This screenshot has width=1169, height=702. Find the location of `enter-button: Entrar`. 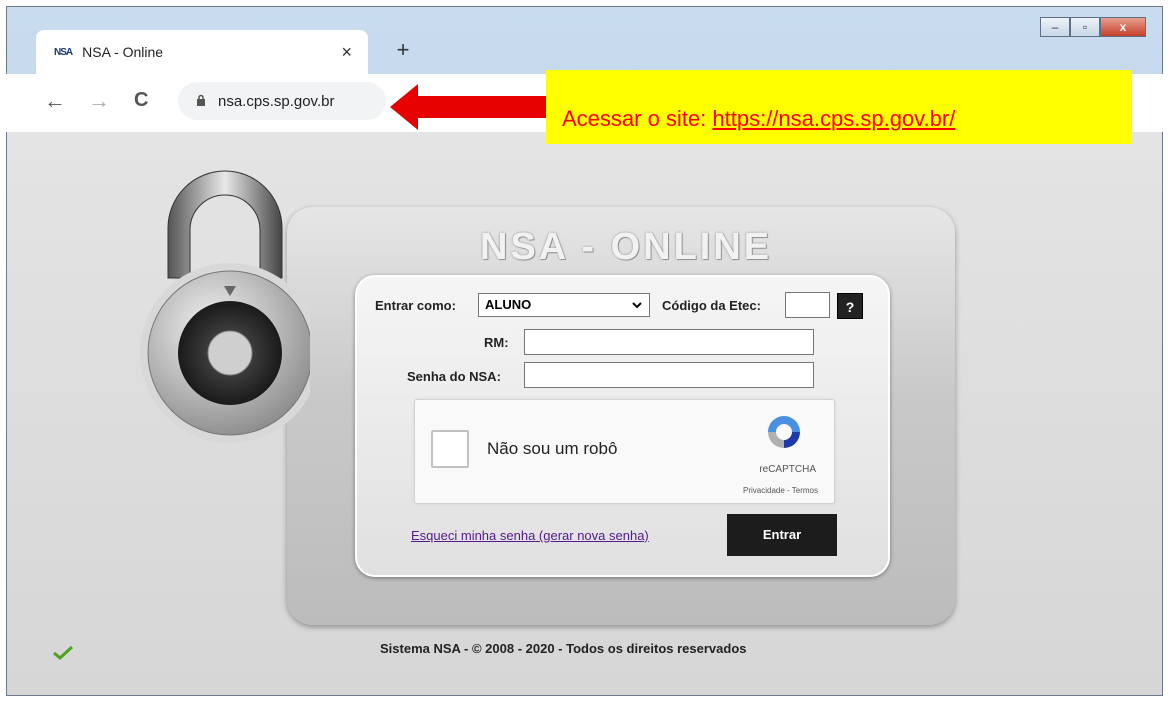

enter-button: Entrar is located at coordinates (782, 535).